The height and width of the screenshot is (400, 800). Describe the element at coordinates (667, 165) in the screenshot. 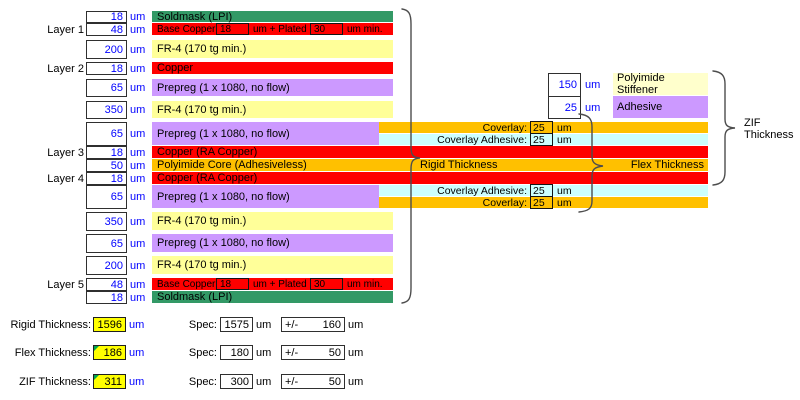

I see `flex-thickness-label: Flex Thickness` at that location.